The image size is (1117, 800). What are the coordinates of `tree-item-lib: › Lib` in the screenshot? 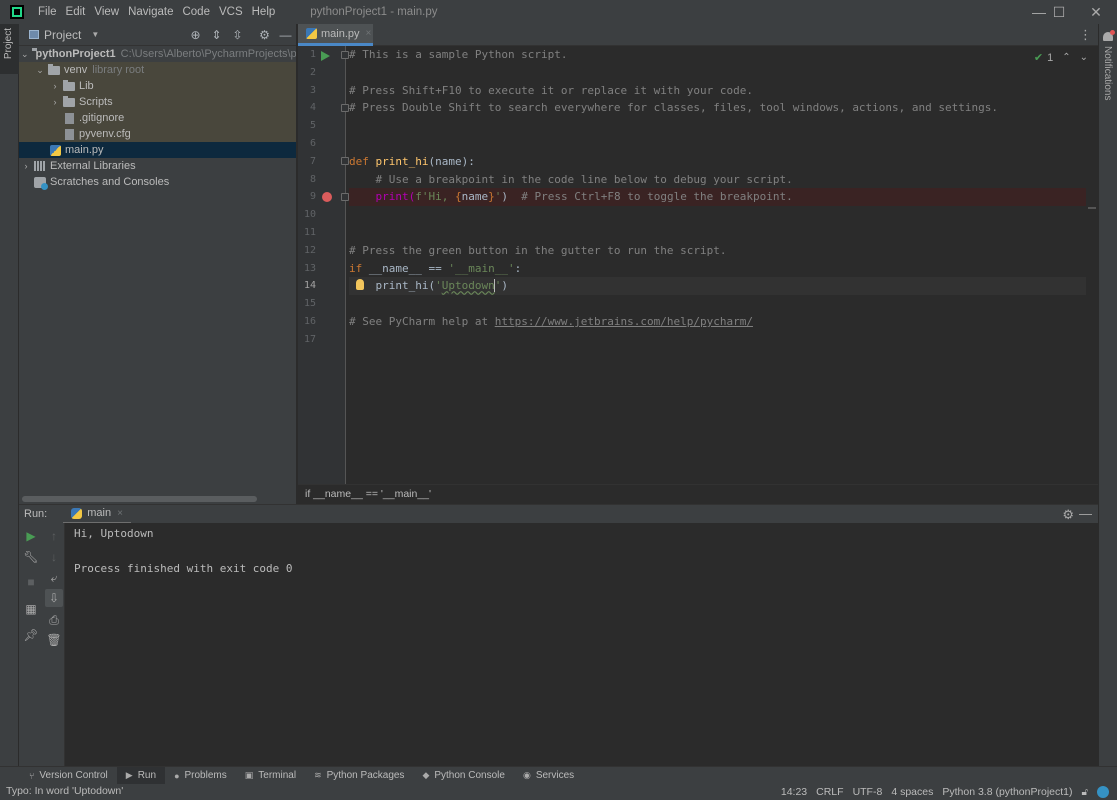 It's located at (157, 86).